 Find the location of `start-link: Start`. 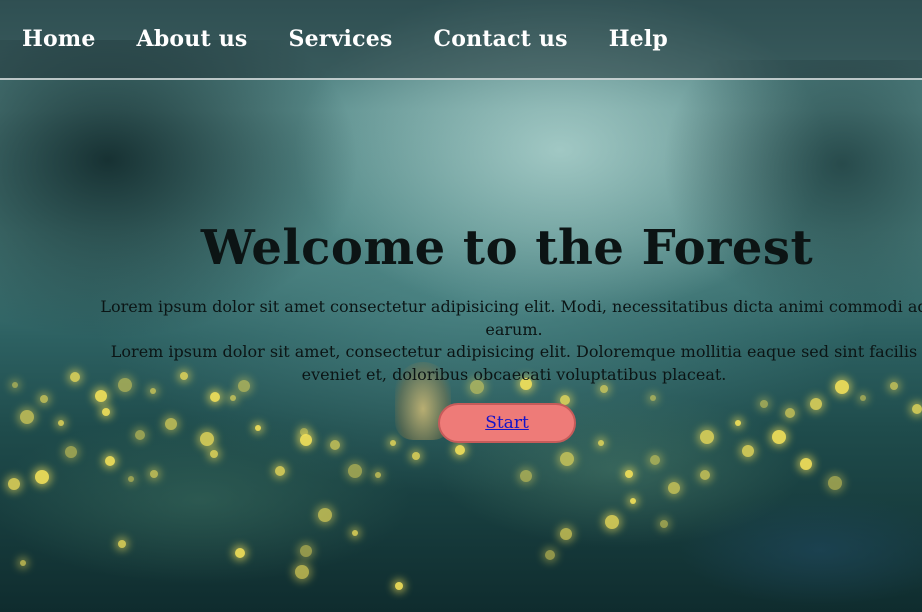

start-link: Start is located at coordinates (507, 423).